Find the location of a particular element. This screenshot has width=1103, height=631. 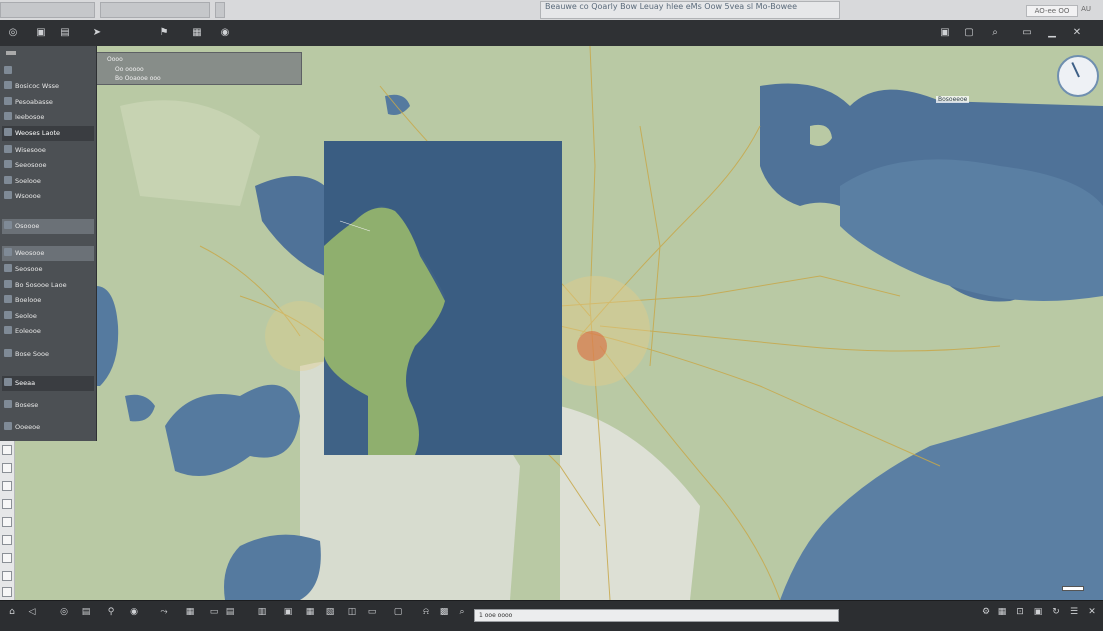

sidebar-item-3: Weoses Laote is located at coordinates (48, 133).